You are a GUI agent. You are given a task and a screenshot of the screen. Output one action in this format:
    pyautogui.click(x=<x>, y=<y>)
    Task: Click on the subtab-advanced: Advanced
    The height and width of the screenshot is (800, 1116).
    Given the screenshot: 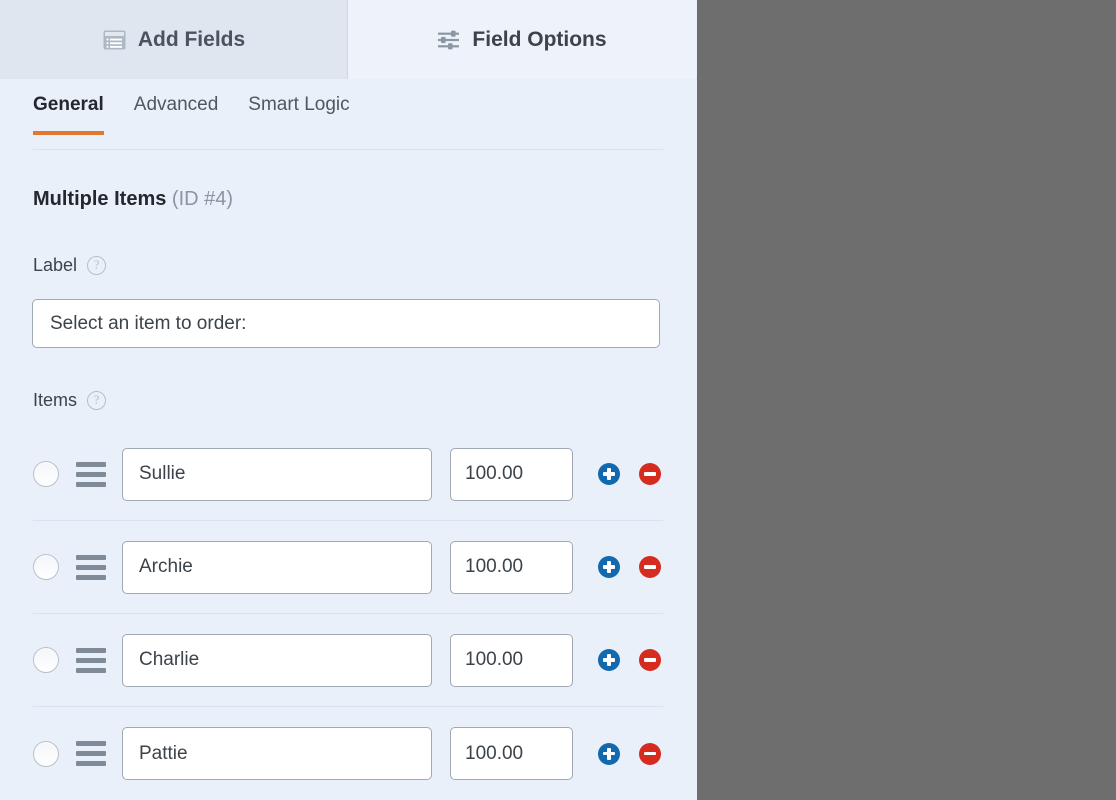 What is the action you would take?
    pyautogui.click(x=176, y=114)
    